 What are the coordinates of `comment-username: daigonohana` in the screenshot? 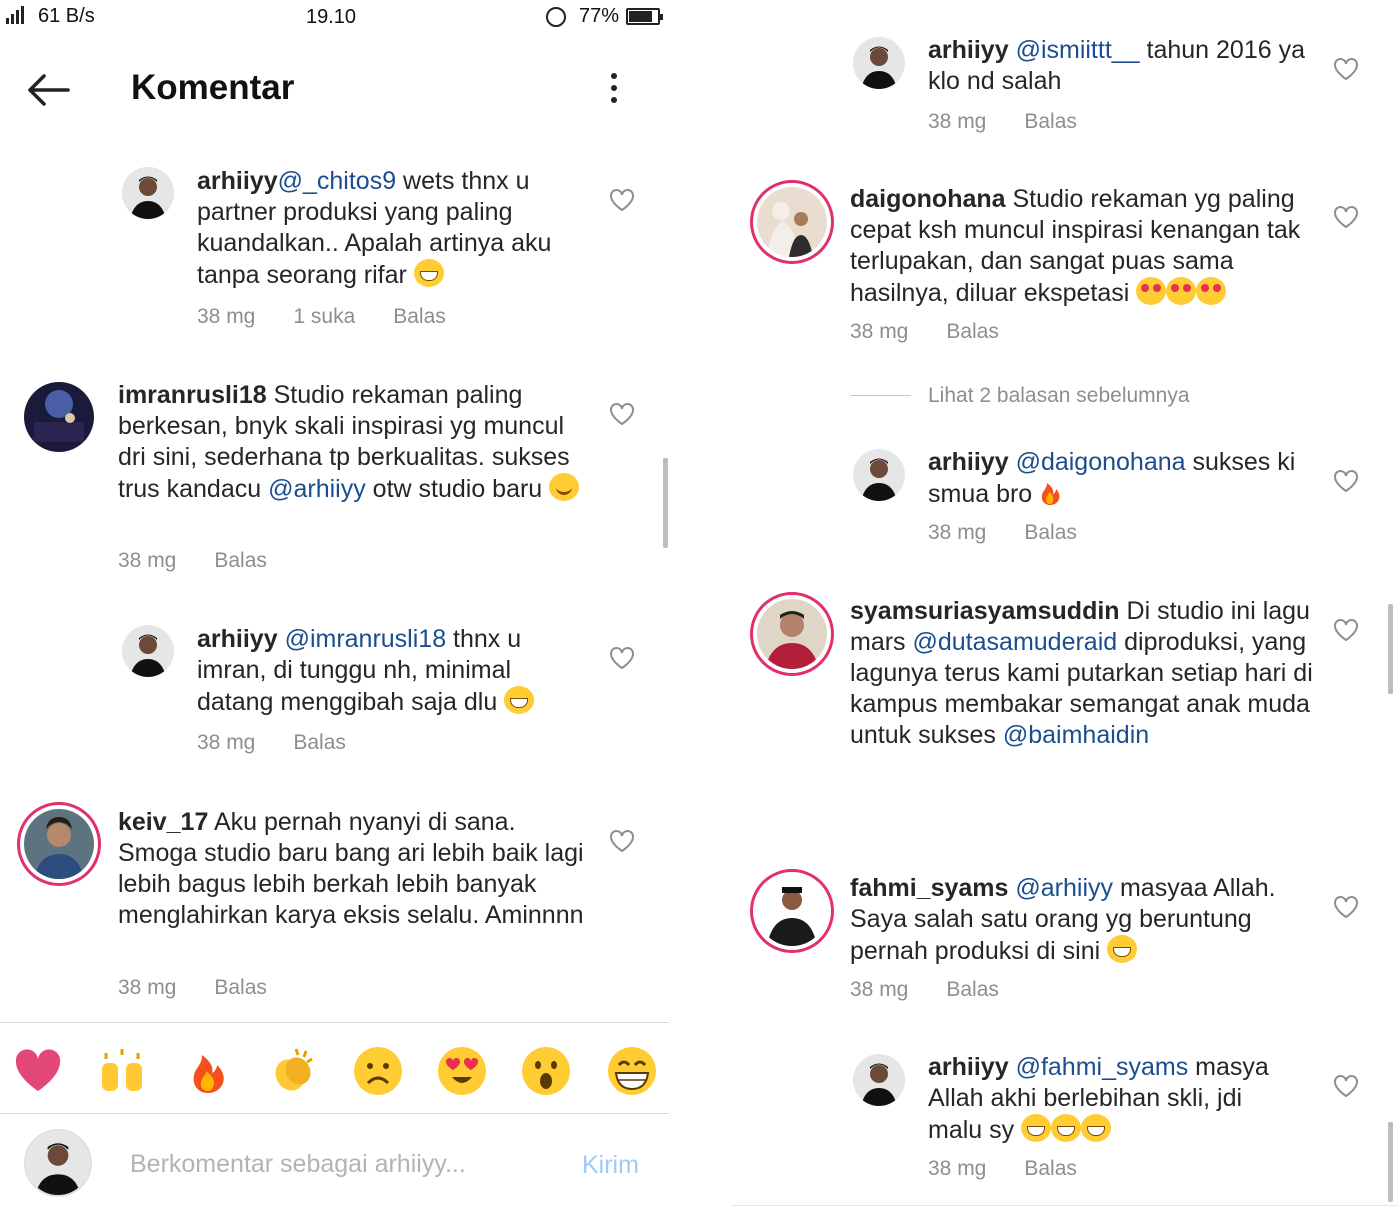 It's located at (928, 199).